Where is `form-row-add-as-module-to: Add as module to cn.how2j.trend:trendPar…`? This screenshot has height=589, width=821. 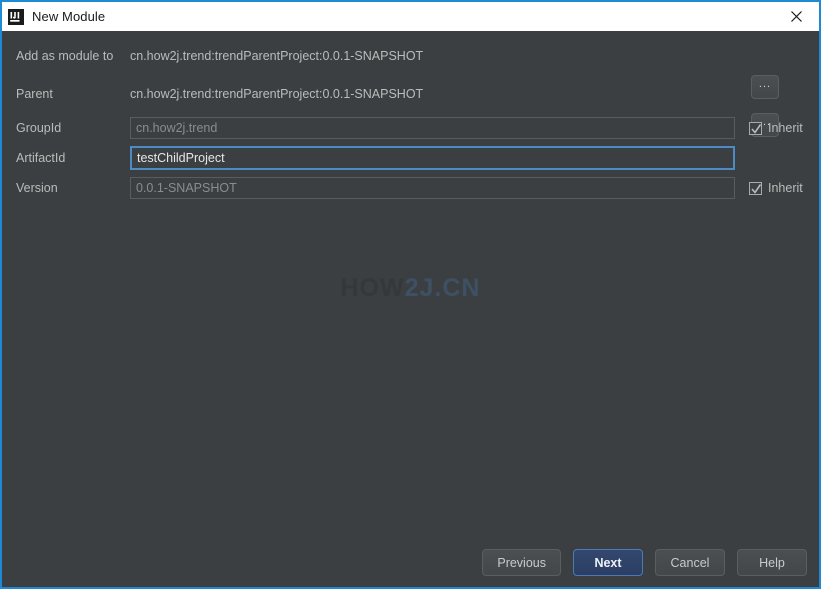
form-row-add-as-module-to: Add as module to cn.how2j.trend:trendPar… is located at coordinates (410, 56).